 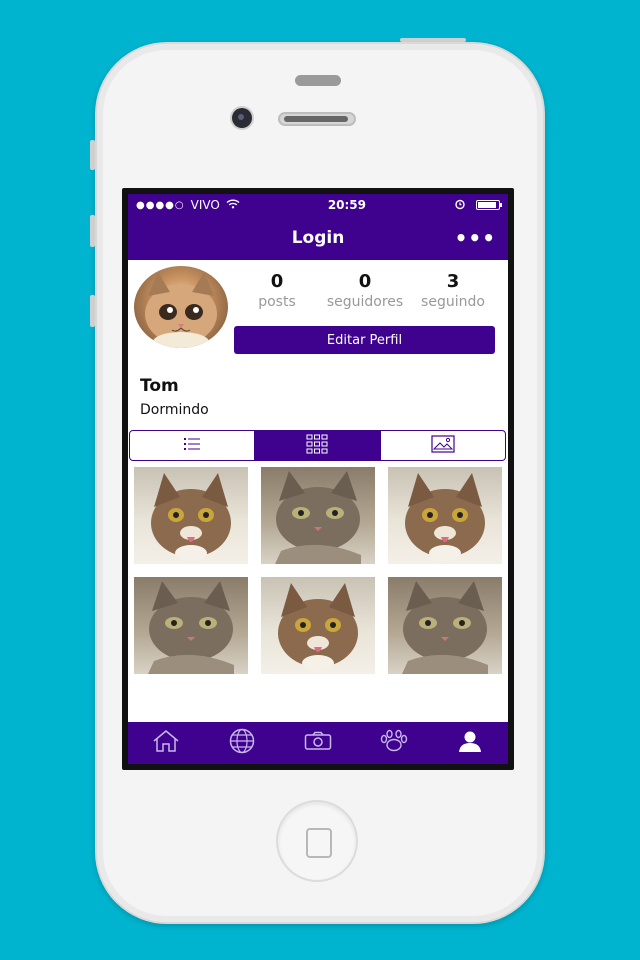 What do you see at coordinates (174, 410) in the screenshot?
I see `profile-bio: Dormindo` at bounding box center [174, 410].